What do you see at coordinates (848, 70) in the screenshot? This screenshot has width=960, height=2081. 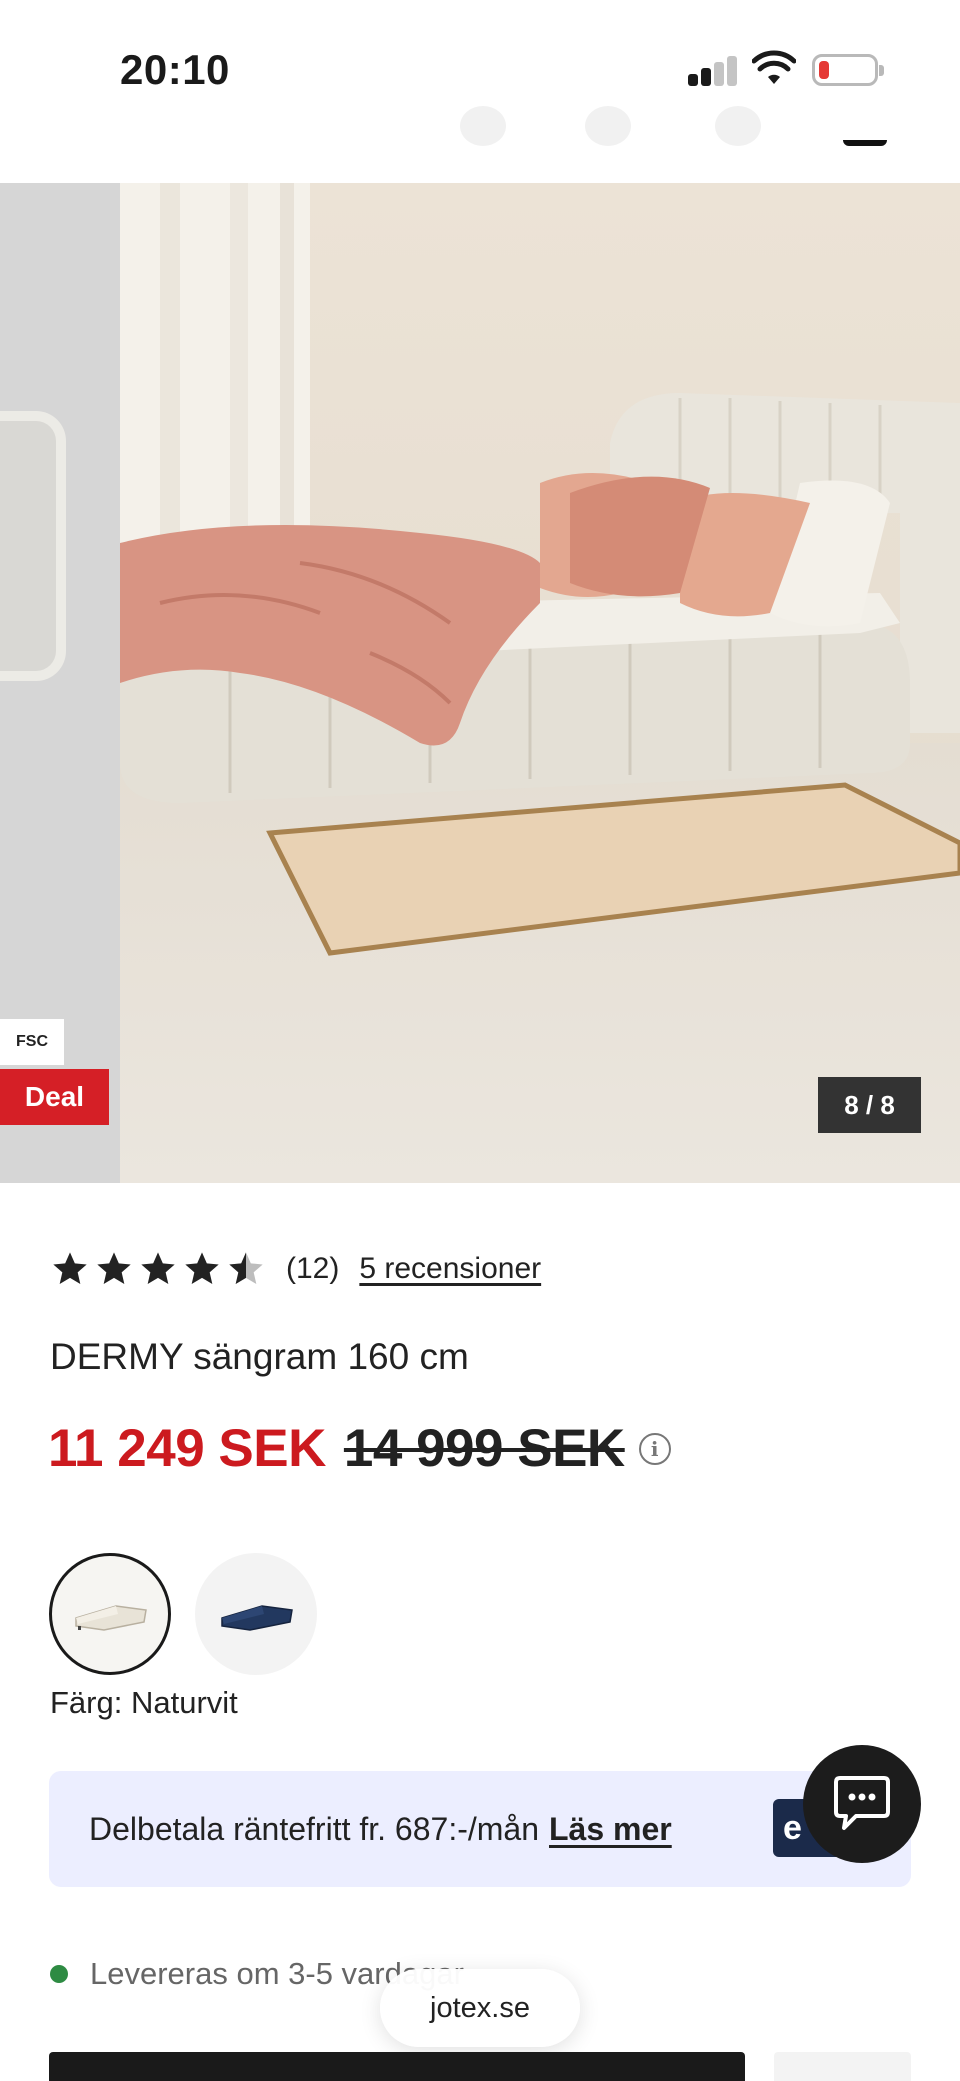 I see `battery-icon` at bounding box center [848, 70].